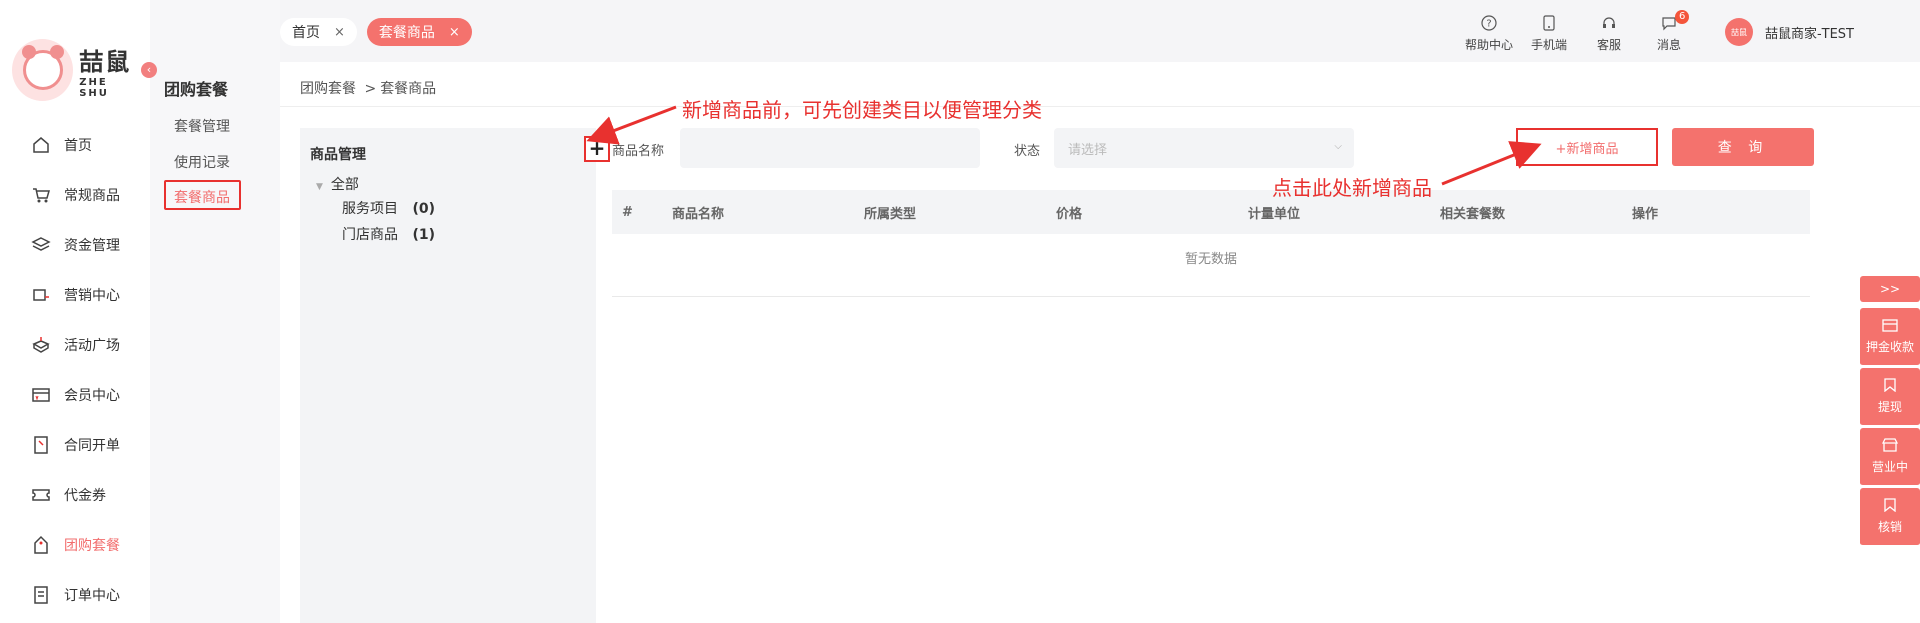  I want to click on sidebar-item-activity: 活动广场, so click(75, 345).